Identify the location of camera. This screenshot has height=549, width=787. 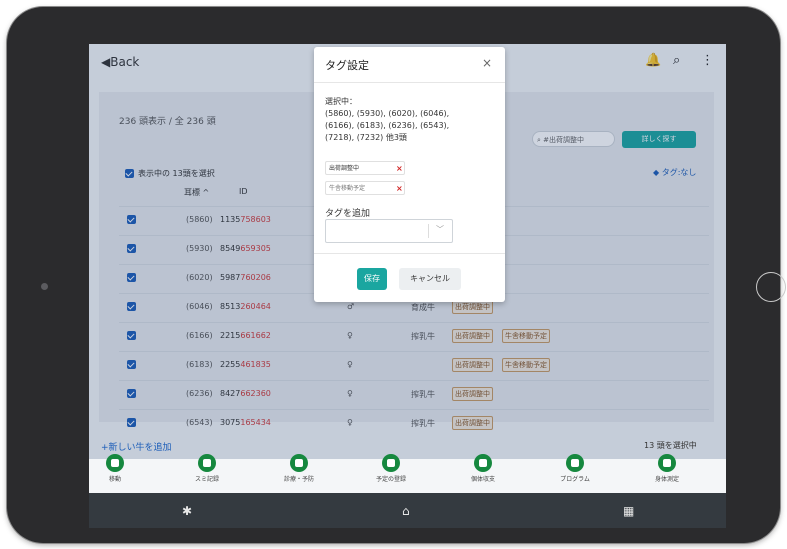
(44, 286).